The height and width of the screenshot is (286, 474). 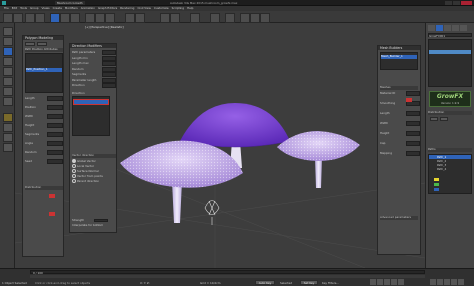 I want to click on interpolate-checkbox: Interpolate for bottom, so click(x=94, y=226).